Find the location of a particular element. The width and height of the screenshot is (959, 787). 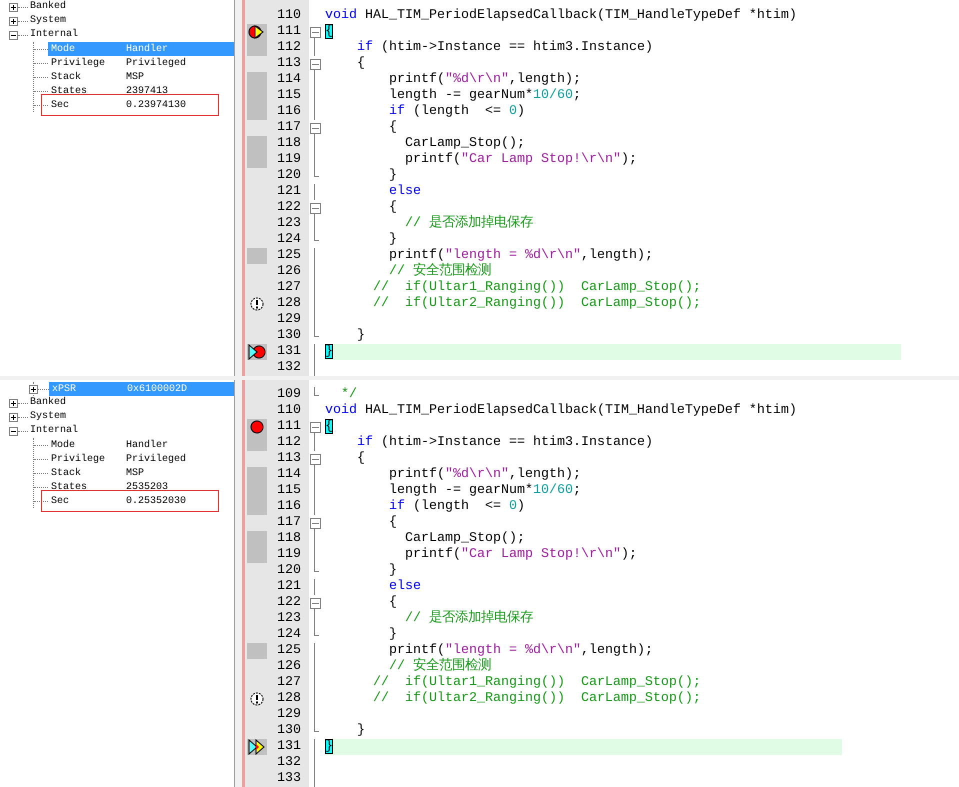

line-number: 112 is located at coordinates (289, 48).